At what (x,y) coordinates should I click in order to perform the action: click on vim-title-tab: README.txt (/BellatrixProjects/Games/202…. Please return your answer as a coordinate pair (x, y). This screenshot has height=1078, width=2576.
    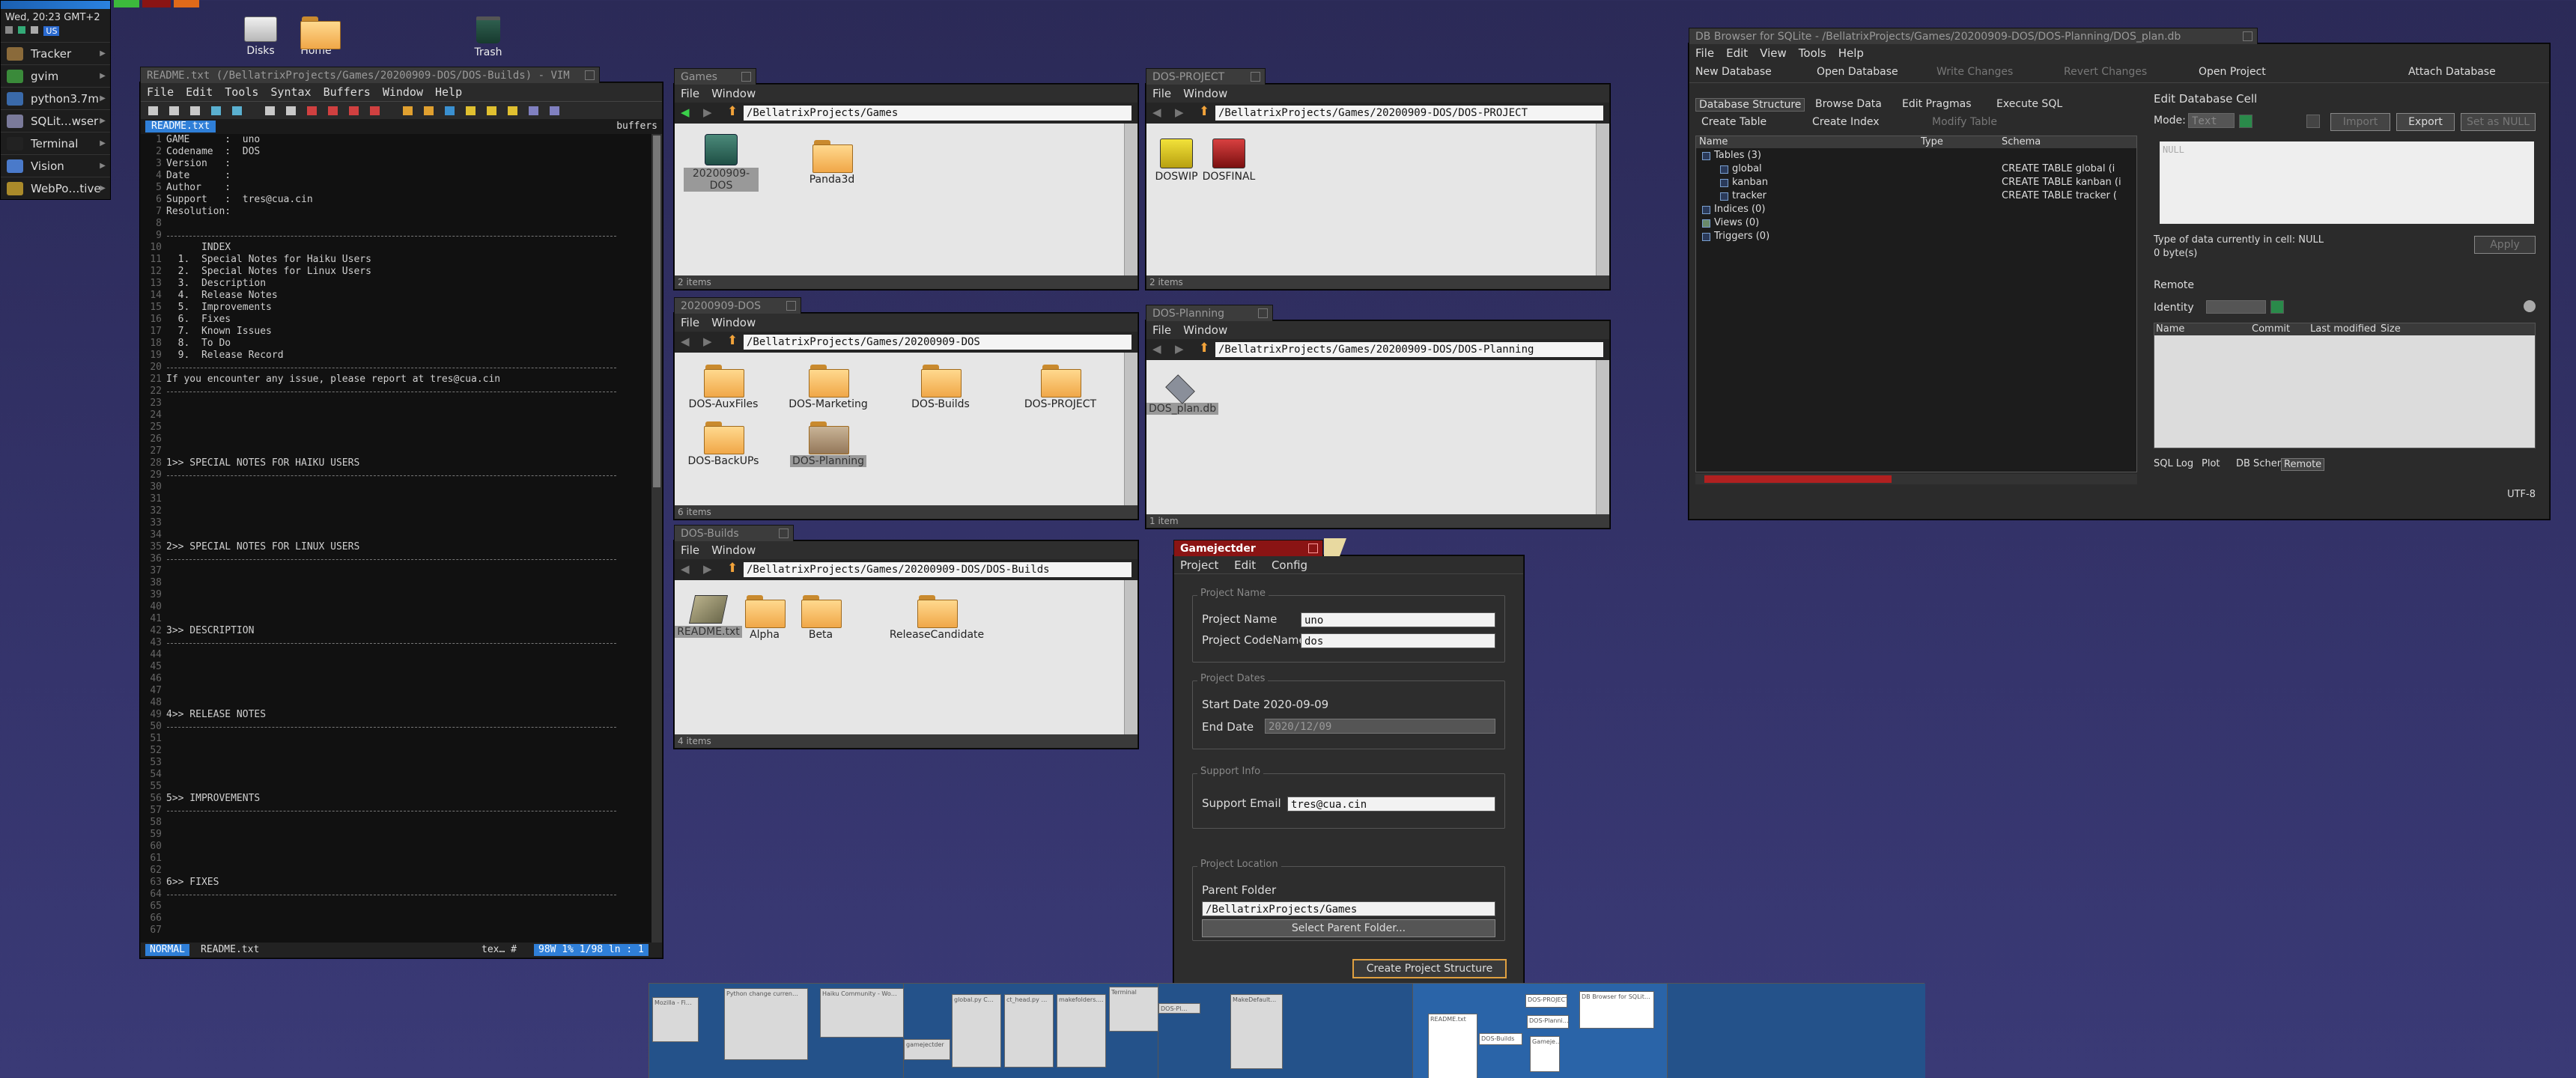
    Looking at the image, I should click on (370, 75).